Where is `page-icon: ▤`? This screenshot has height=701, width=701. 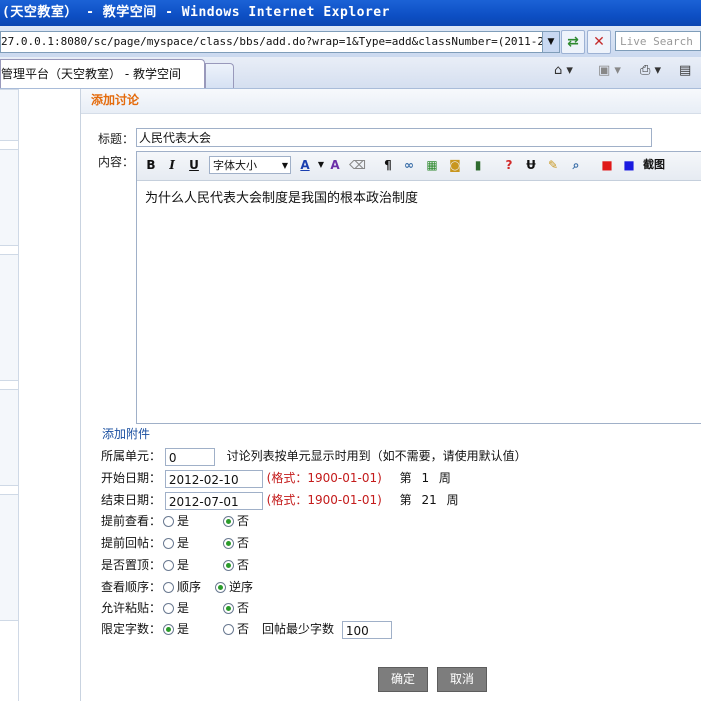 page-icon: ▤ is located at coordinates (685, 70).